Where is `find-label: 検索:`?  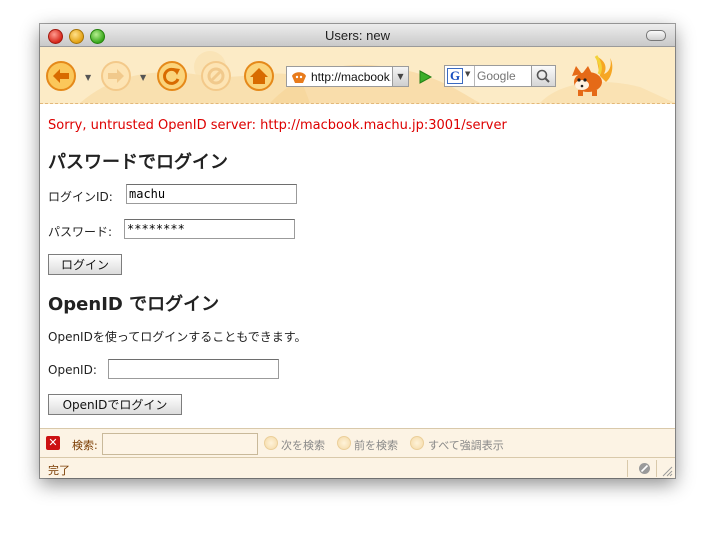
find-label: 検索: is located at coordinates (85, 445).